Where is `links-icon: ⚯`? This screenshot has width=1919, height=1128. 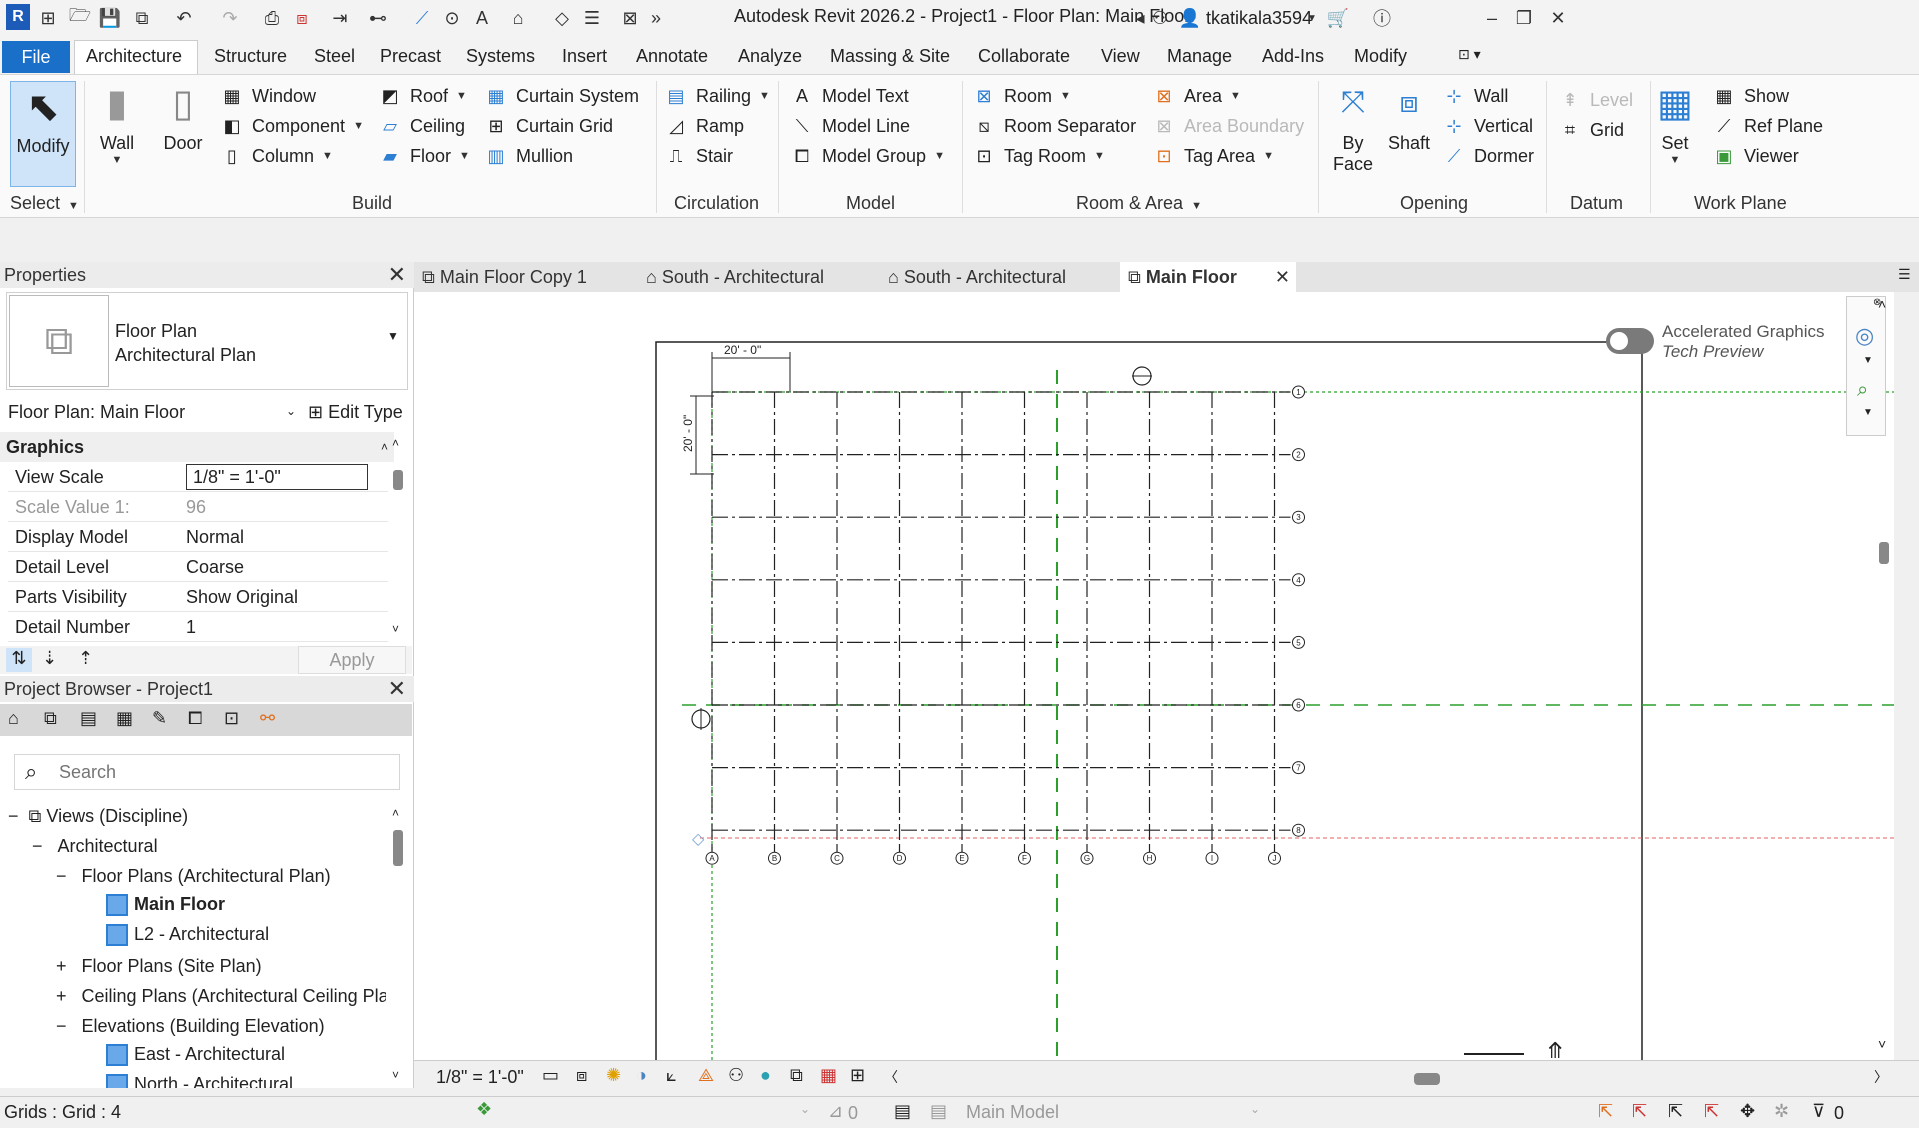 links-icon: ⚯ is located at coordinates (267, 718).